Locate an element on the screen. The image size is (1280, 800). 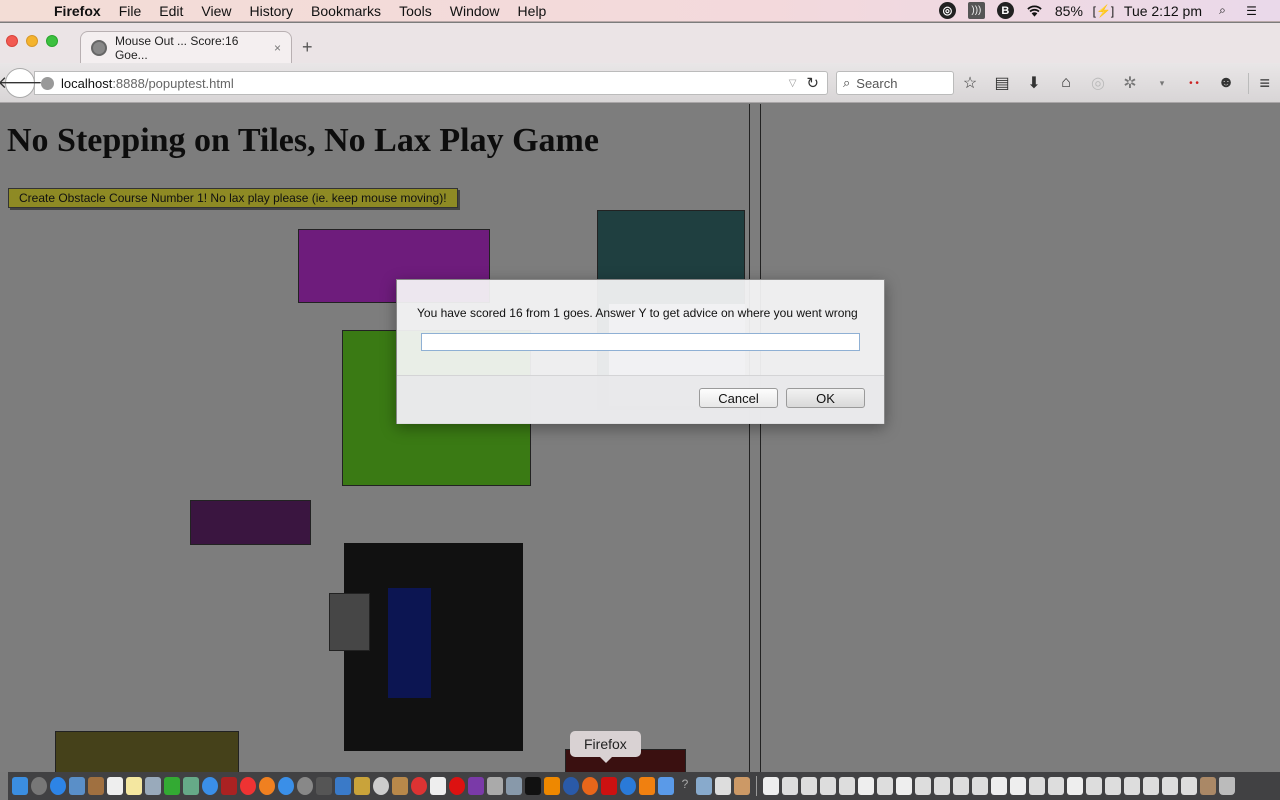
dots-icon: • • is located at coordinates (1194, 83).